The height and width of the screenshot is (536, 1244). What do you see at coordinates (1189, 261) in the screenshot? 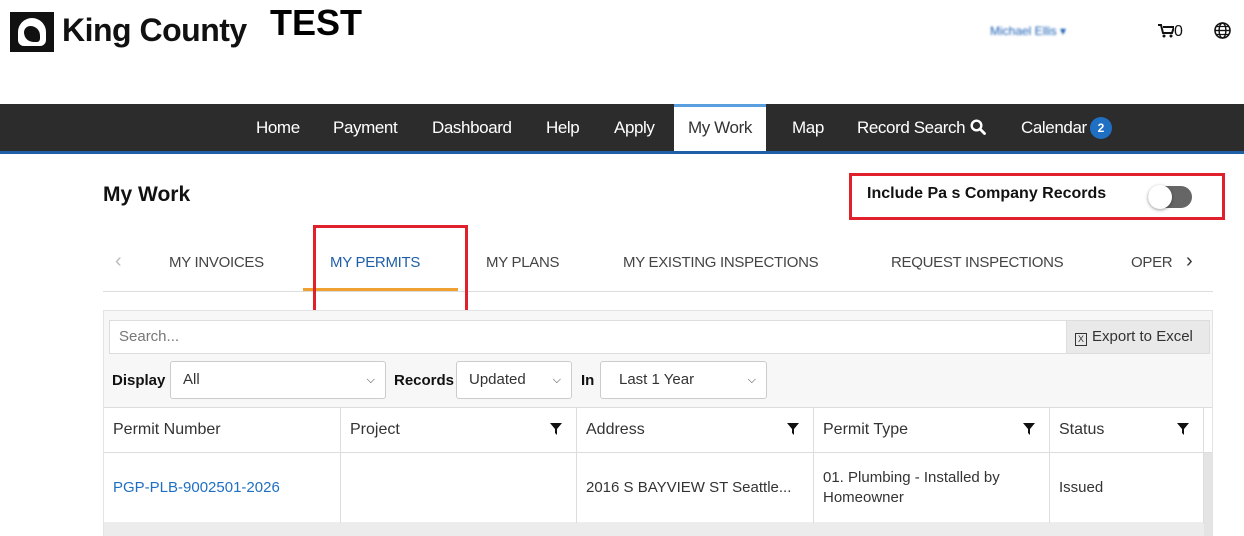
I see `tab-next-icon: ›` at bounding box center [1189, 261].